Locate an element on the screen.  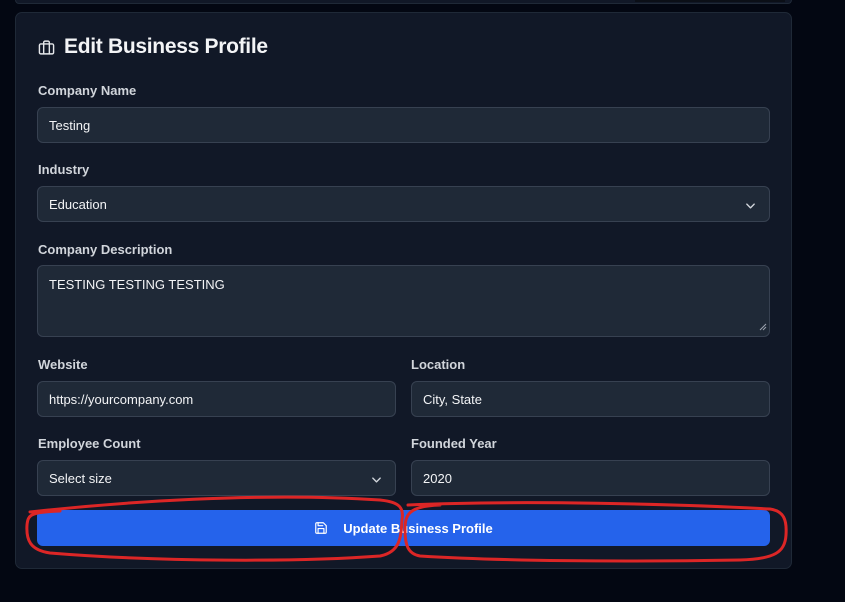
save-icon is located at coordinates (321, 528).